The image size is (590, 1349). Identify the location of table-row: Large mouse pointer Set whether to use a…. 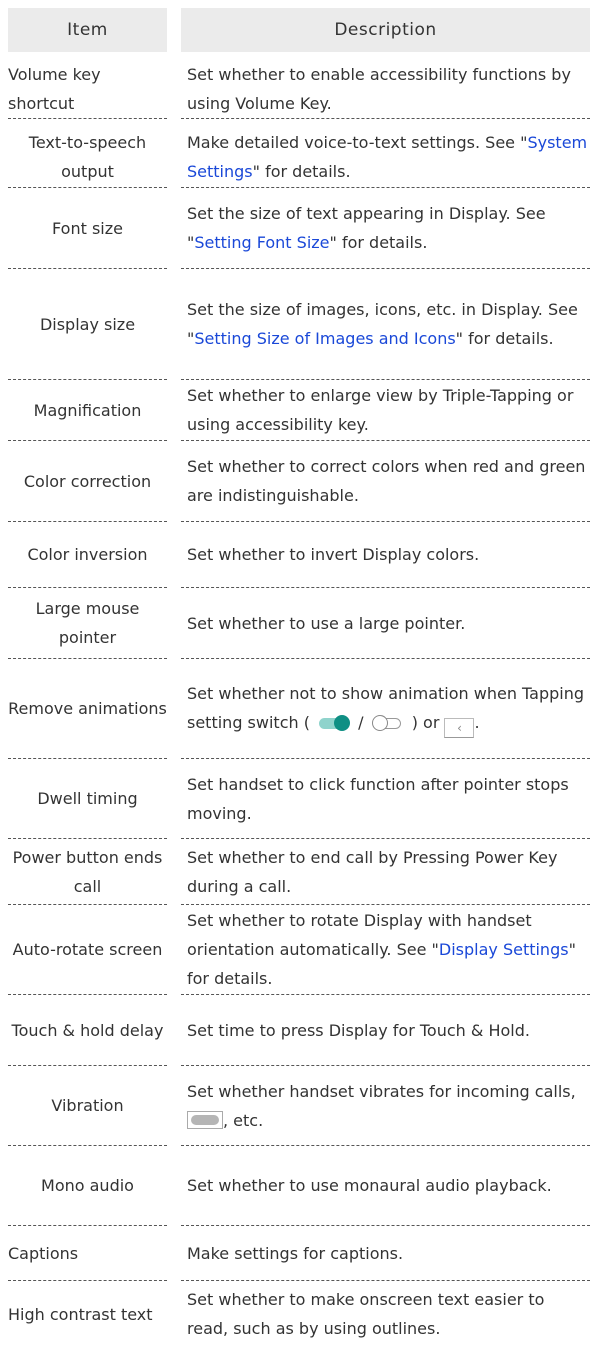
(295, 623).